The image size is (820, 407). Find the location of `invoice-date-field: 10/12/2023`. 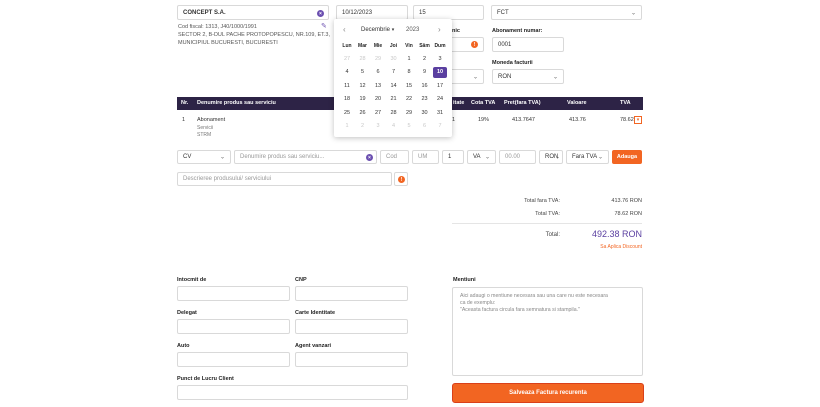

invoice-date-field: 10/12/2023 is located at coordinates (372, 12).